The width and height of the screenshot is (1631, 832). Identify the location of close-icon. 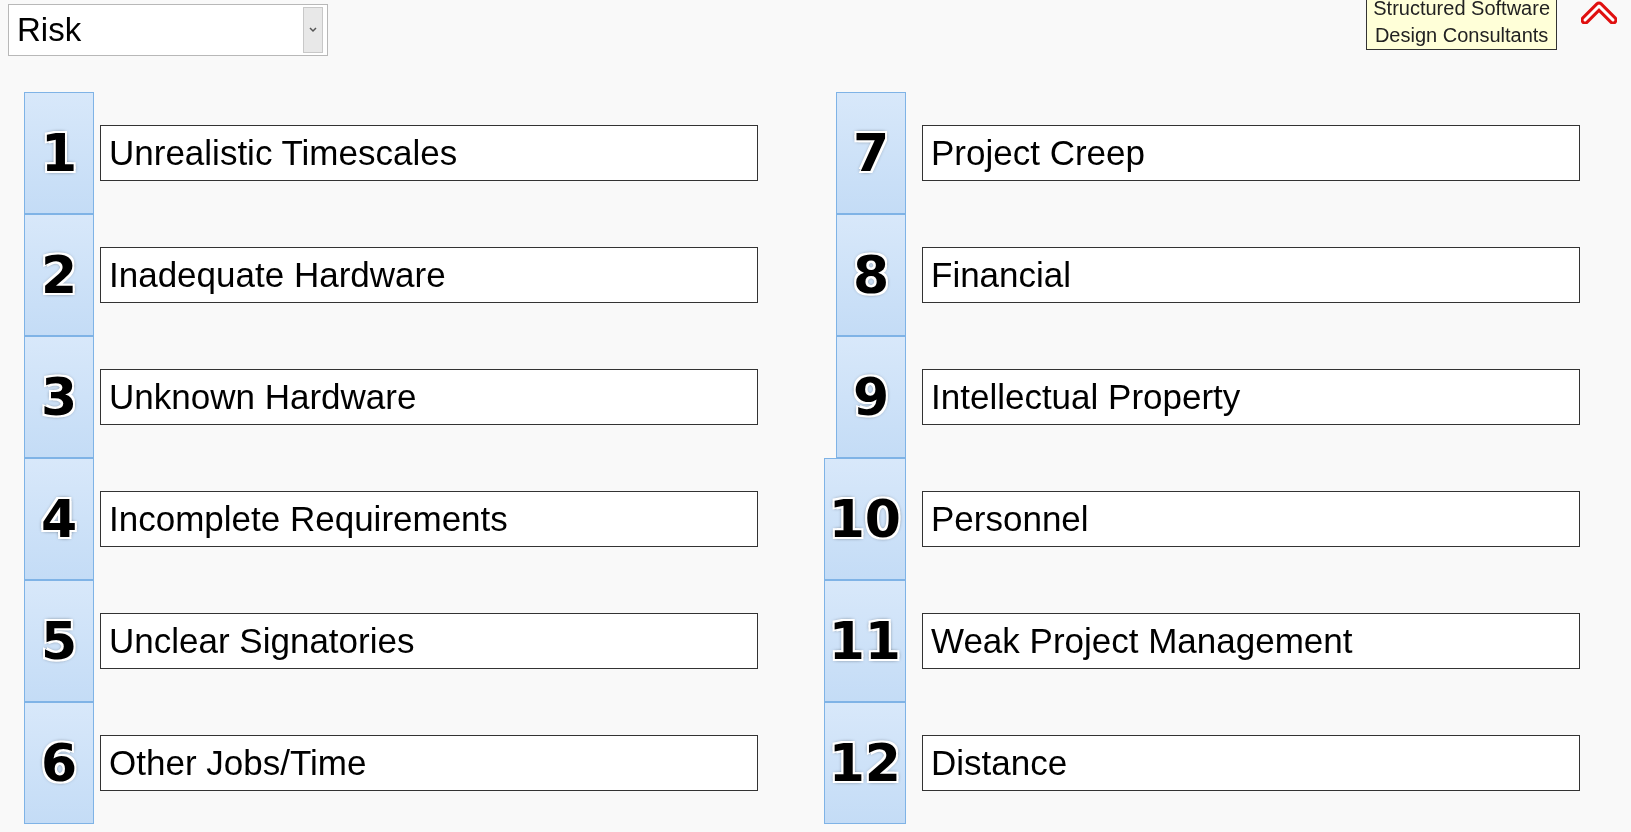
(1599, 12).